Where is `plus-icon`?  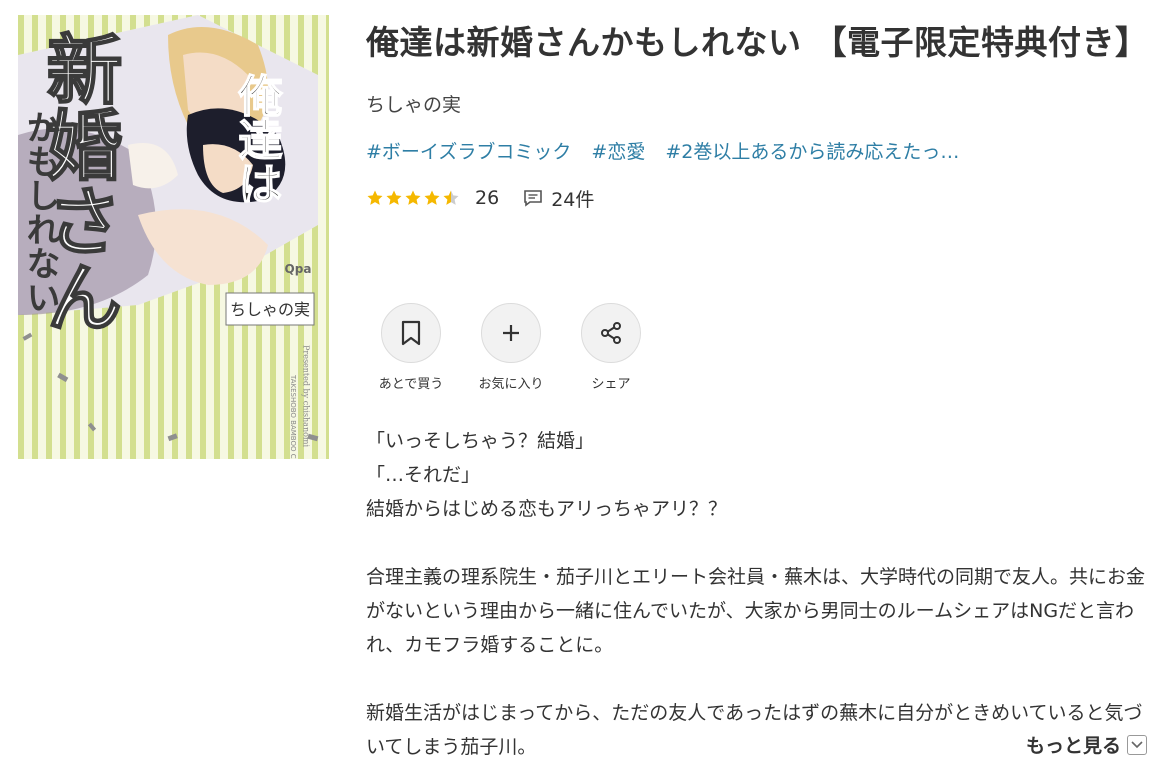 plus-icon is located at coordinates (511, 333).